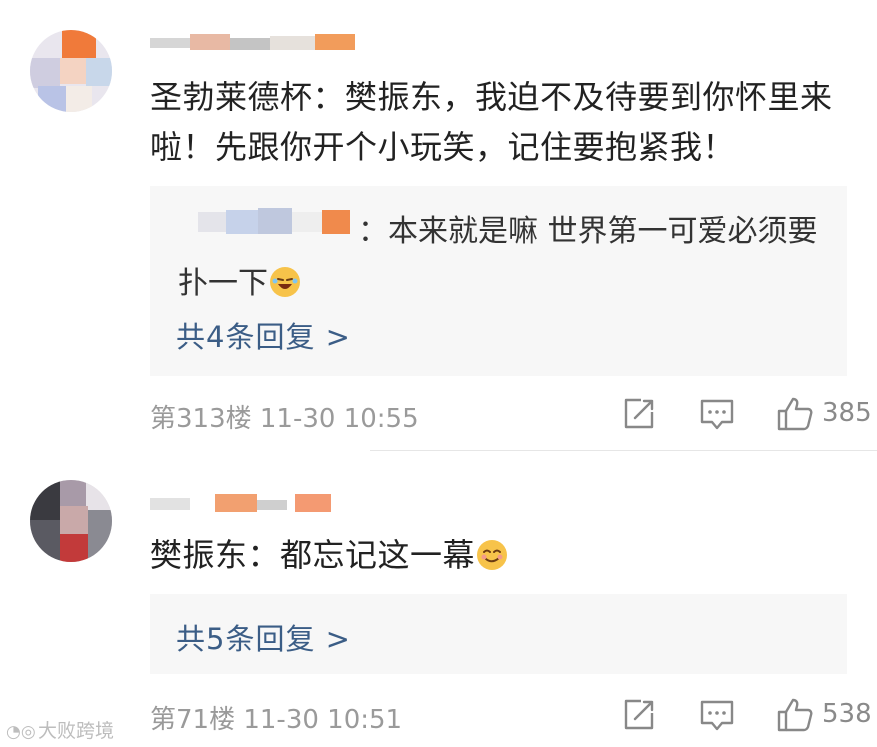 The height and width of the screenshot is (747, 877). I want to click on watermark-logo-icon: ◔◎, so click(21, 732).